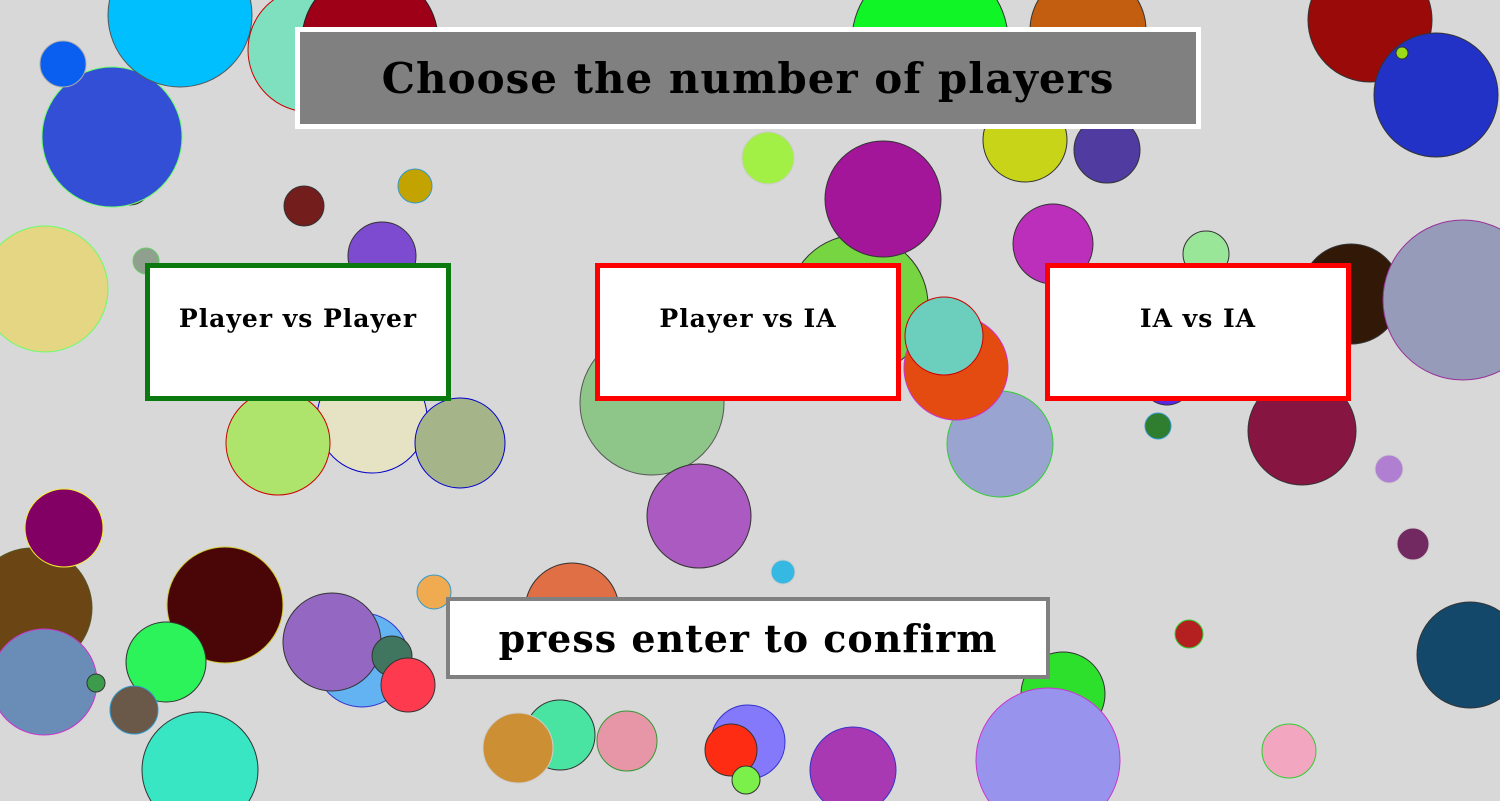 The height and width of the screenshot is (801, 1500). I want to click on option-player-vs-ia: Player vs IA, so click(748, 332).